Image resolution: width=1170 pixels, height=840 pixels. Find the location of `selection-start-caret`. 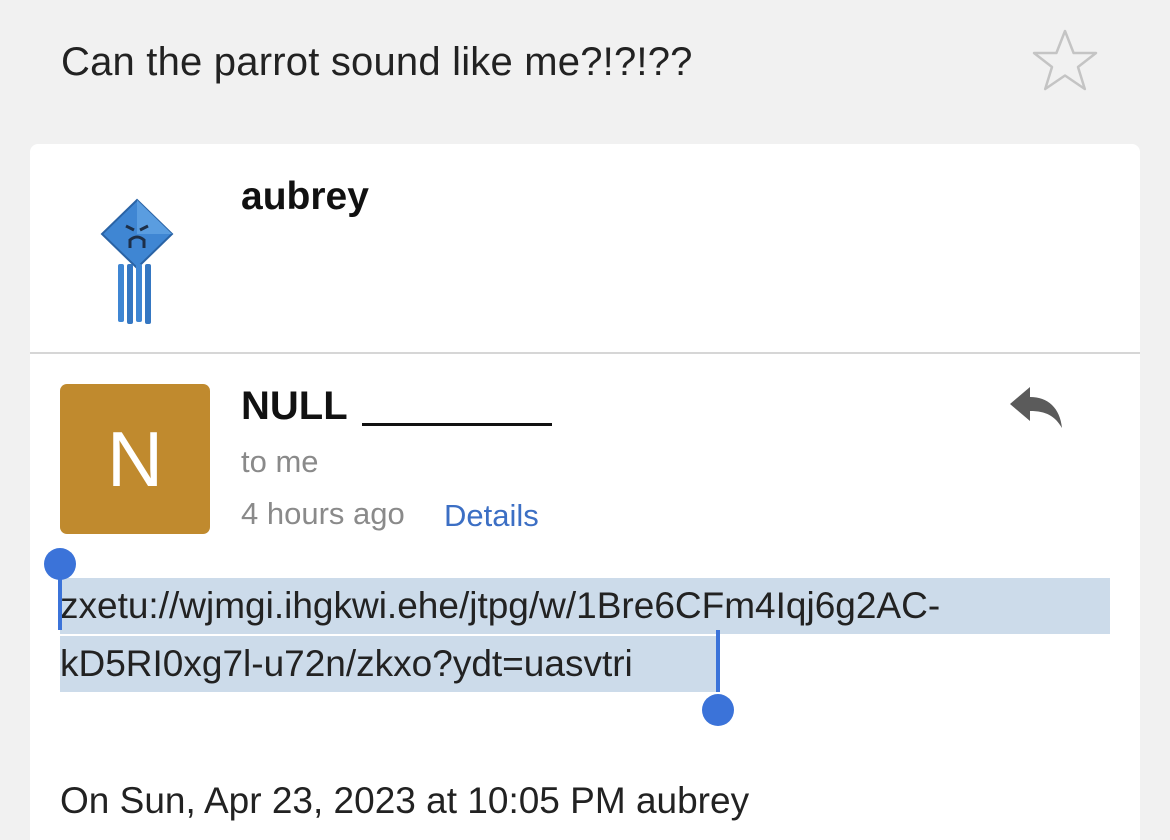

selection-start-caret is located at coordinates (60, 597).